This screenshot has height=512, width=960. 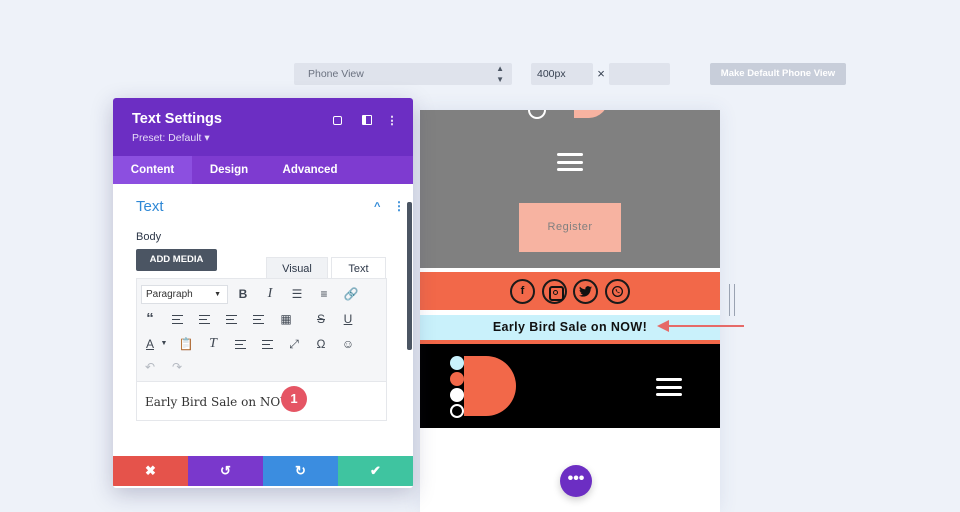 What do you see at coordinates (570, 386) in the screenshot?
I see `header-section` at bounding box center [570, 386].